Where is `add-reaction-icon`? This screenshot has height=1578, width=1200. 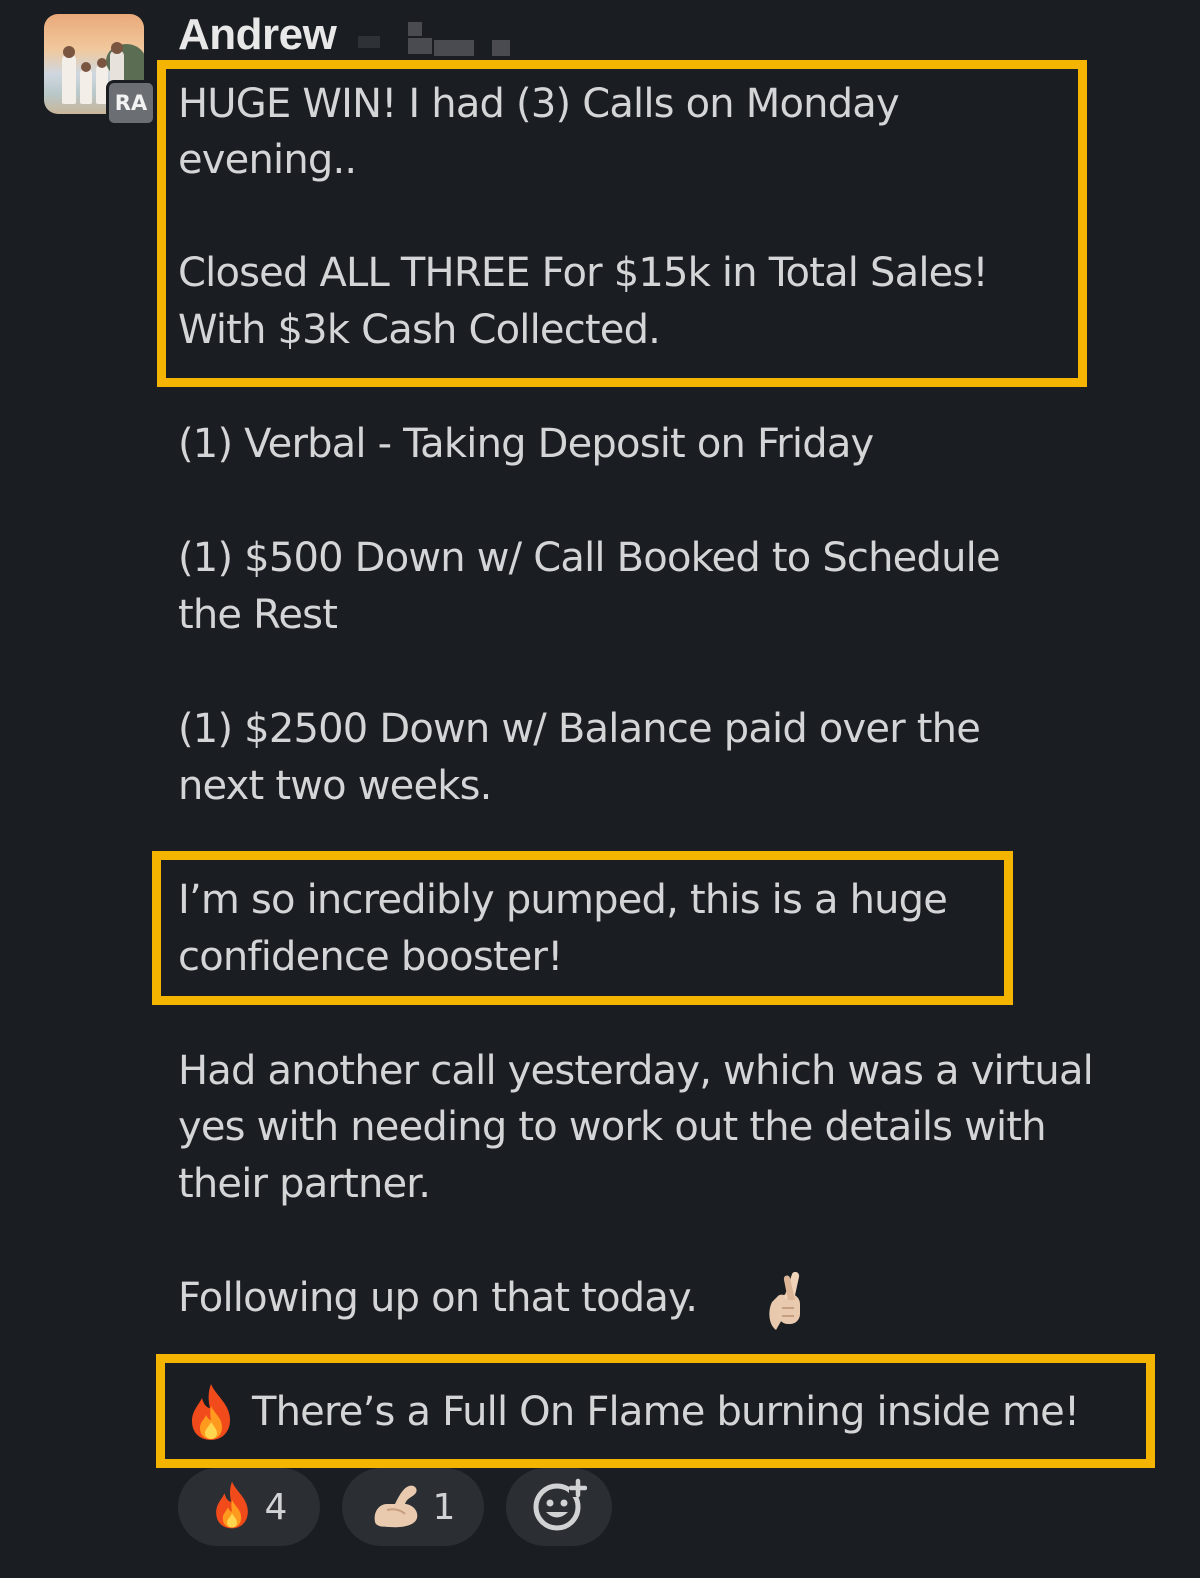 add-reaction-icon is located at coordinates (559, 1507).